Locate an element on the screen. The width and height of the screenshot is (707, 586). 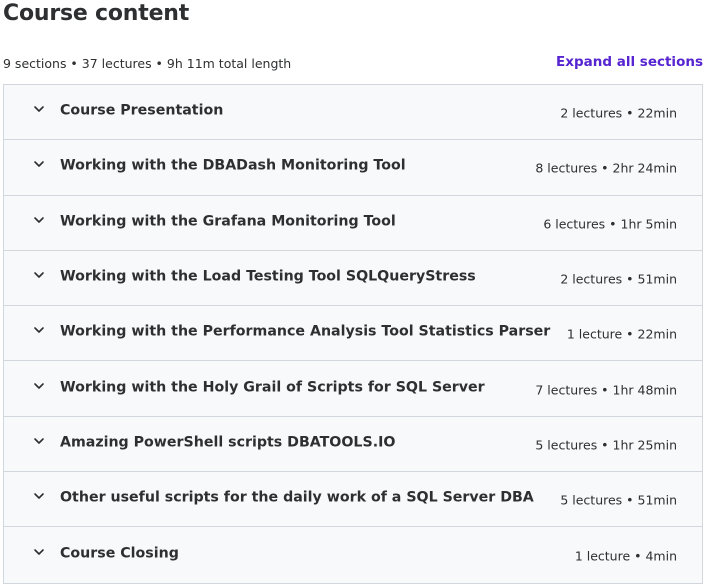
section-title: Course Presentation is located at coordinates (142, 110).